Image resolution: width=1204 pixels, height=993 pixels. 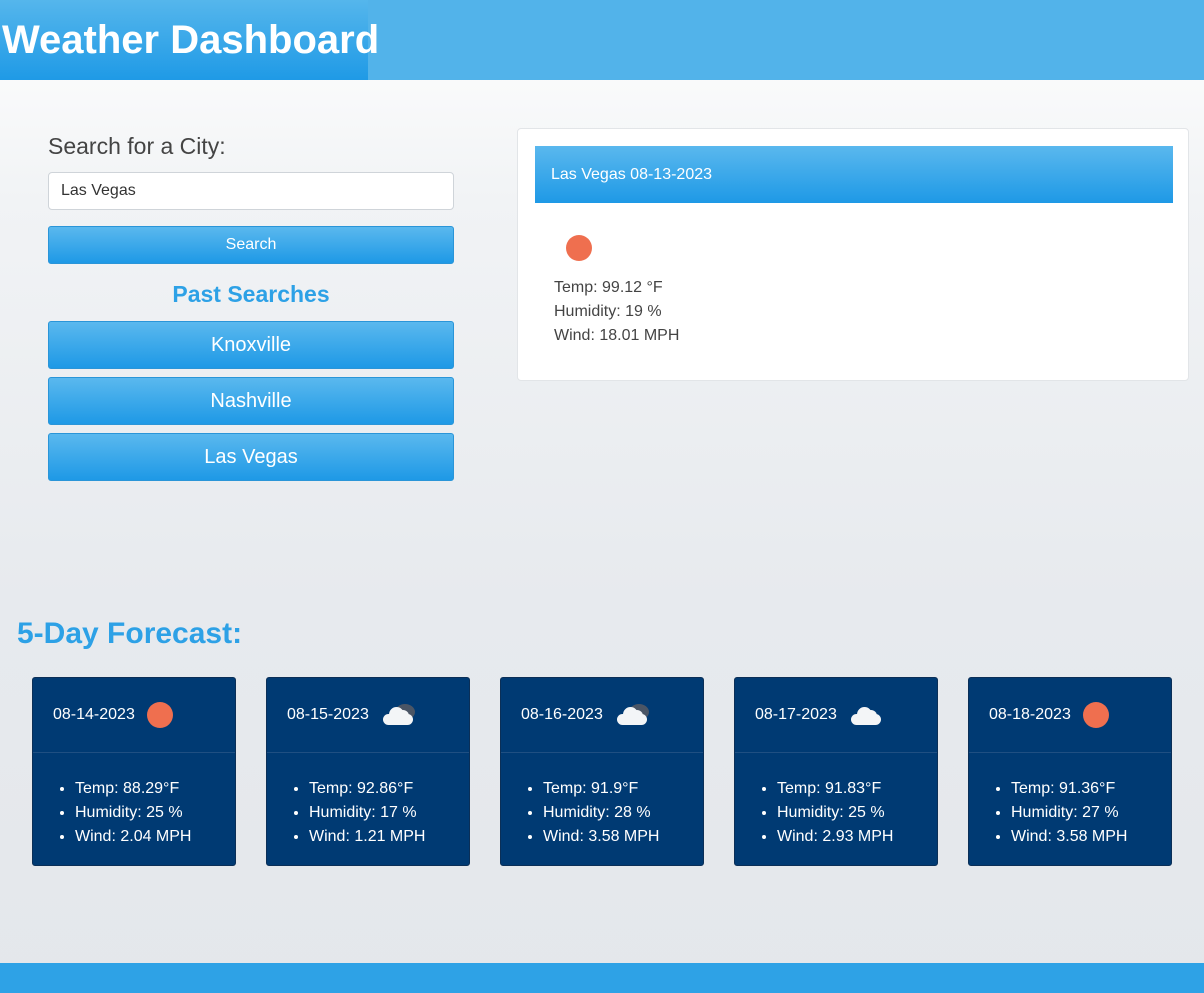 What do you see at coordinates (137, 146) in the screenshot?
I see `search-label: Search for a City:` at bounding box center [137, 146].